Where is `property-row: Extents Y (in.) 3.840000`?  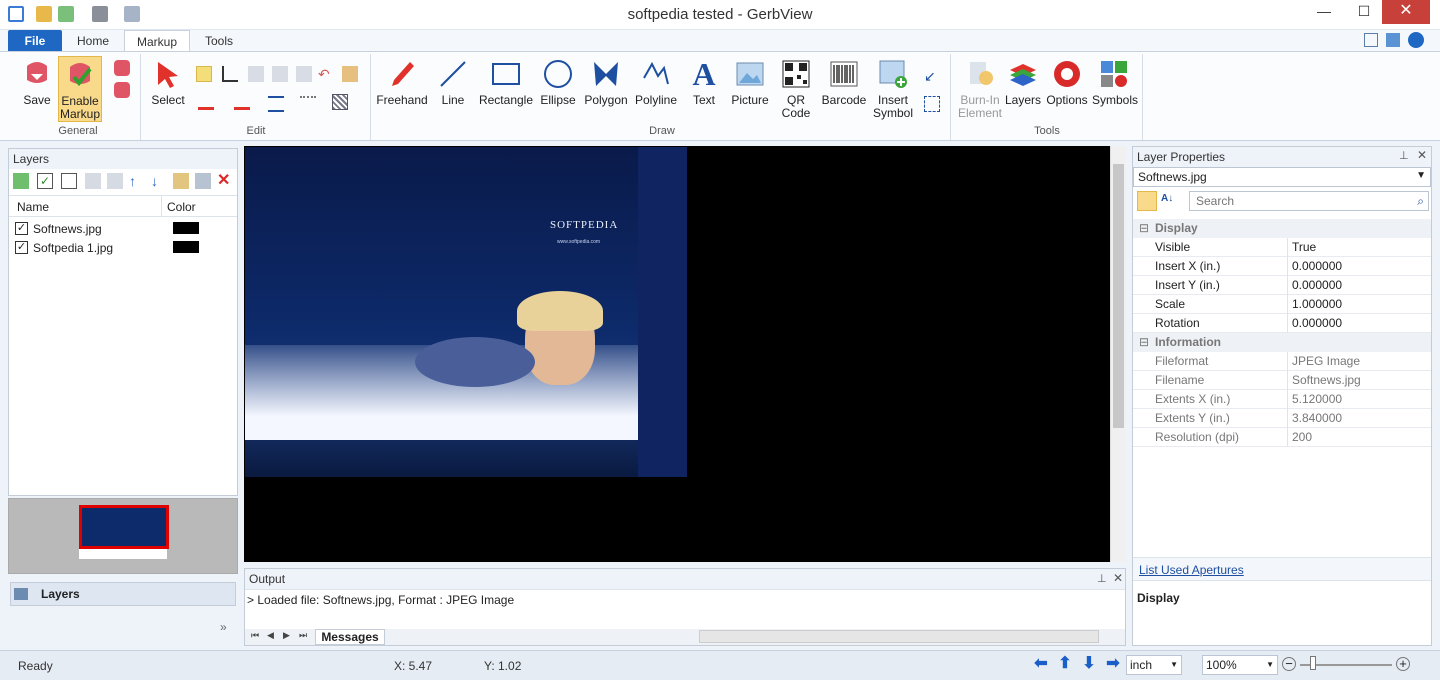 property-row: Extents Y (in.) 3.840000 is located at coordinates (1282, 418).